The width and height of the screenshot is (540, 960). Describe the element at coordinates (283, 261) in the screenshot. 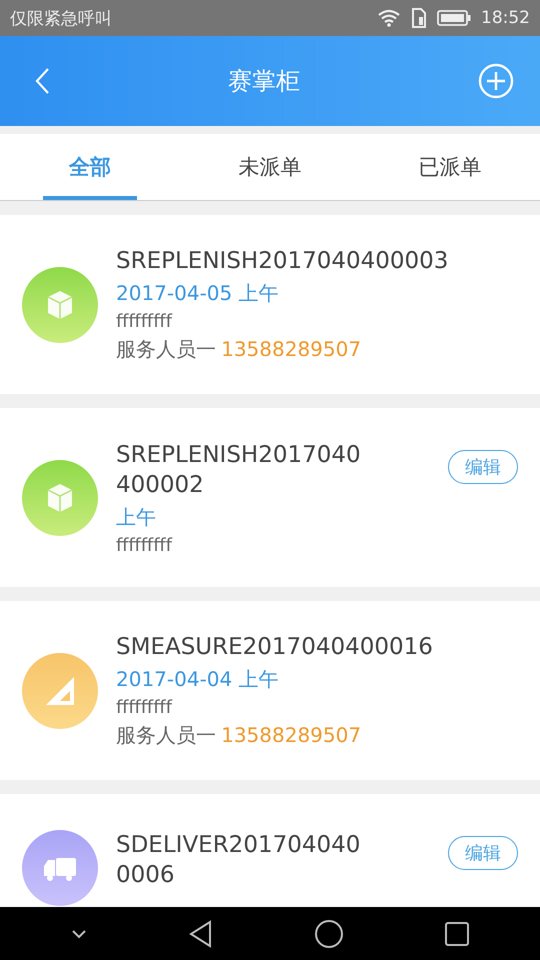

I see `order-number: SREPLENISH2017040400003` at that location.